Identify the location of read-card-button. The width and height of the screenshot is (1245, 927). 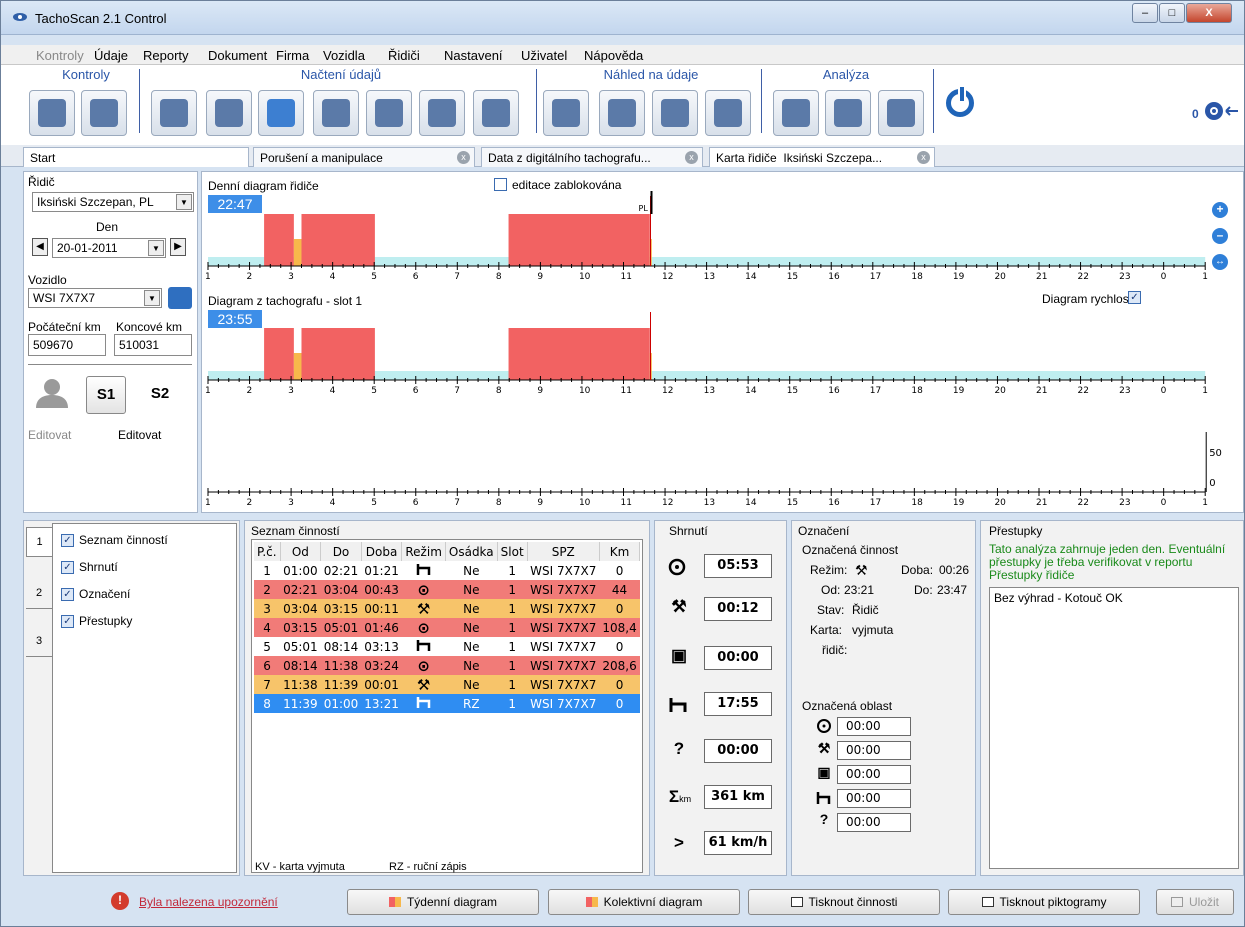
(336, 113).